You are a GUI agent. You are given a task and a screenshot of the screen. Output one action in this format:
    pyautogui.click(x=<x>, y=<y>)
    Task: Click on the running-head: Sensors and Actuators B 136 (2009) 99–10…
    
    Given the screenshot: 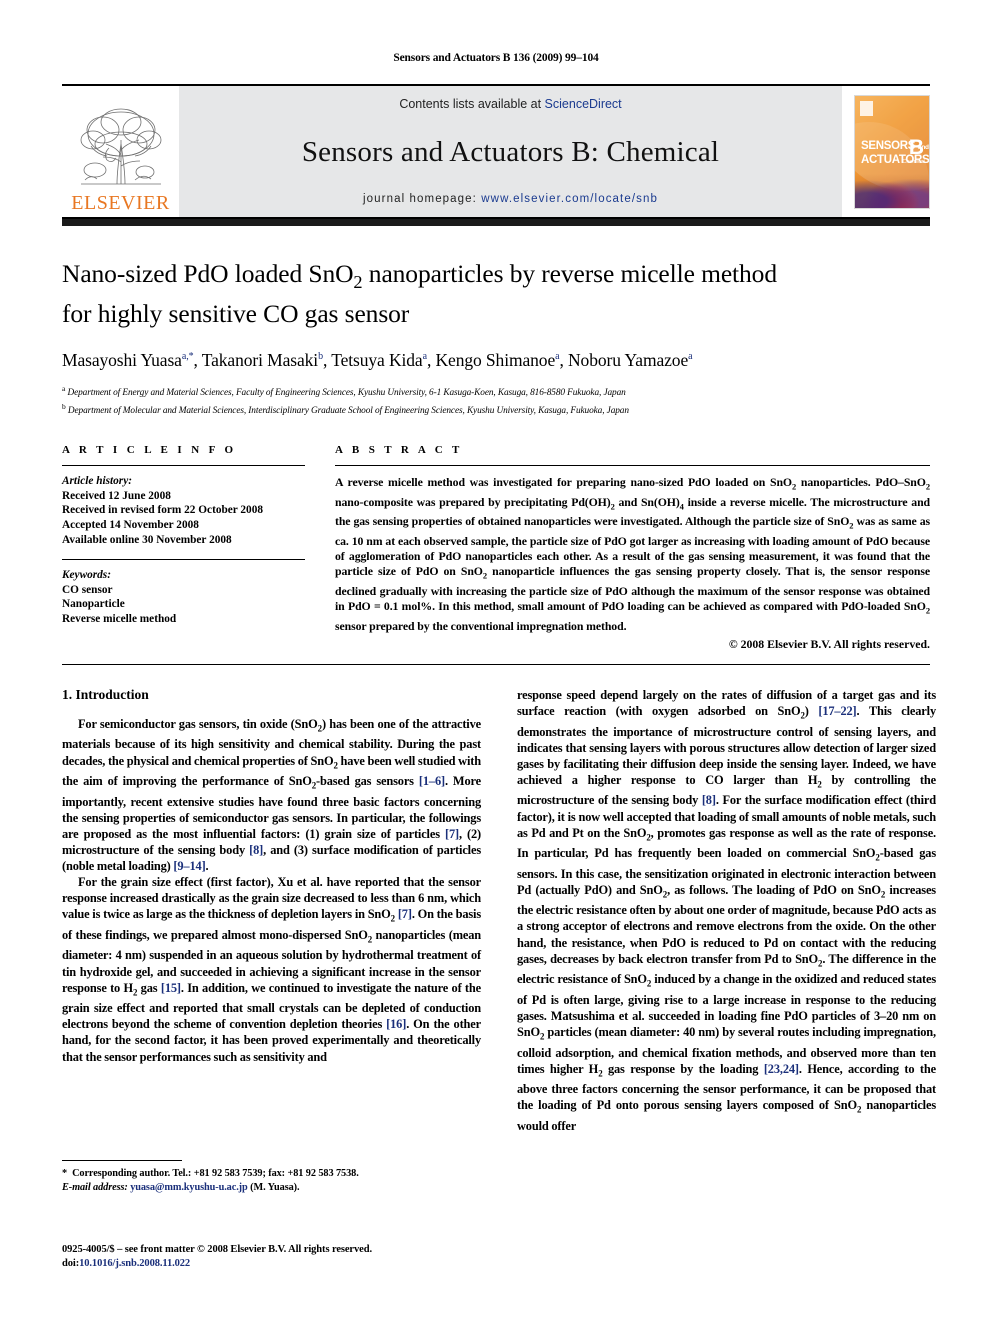 What is the action you would take?
    pyautogui.click(x=496, y=58)
    